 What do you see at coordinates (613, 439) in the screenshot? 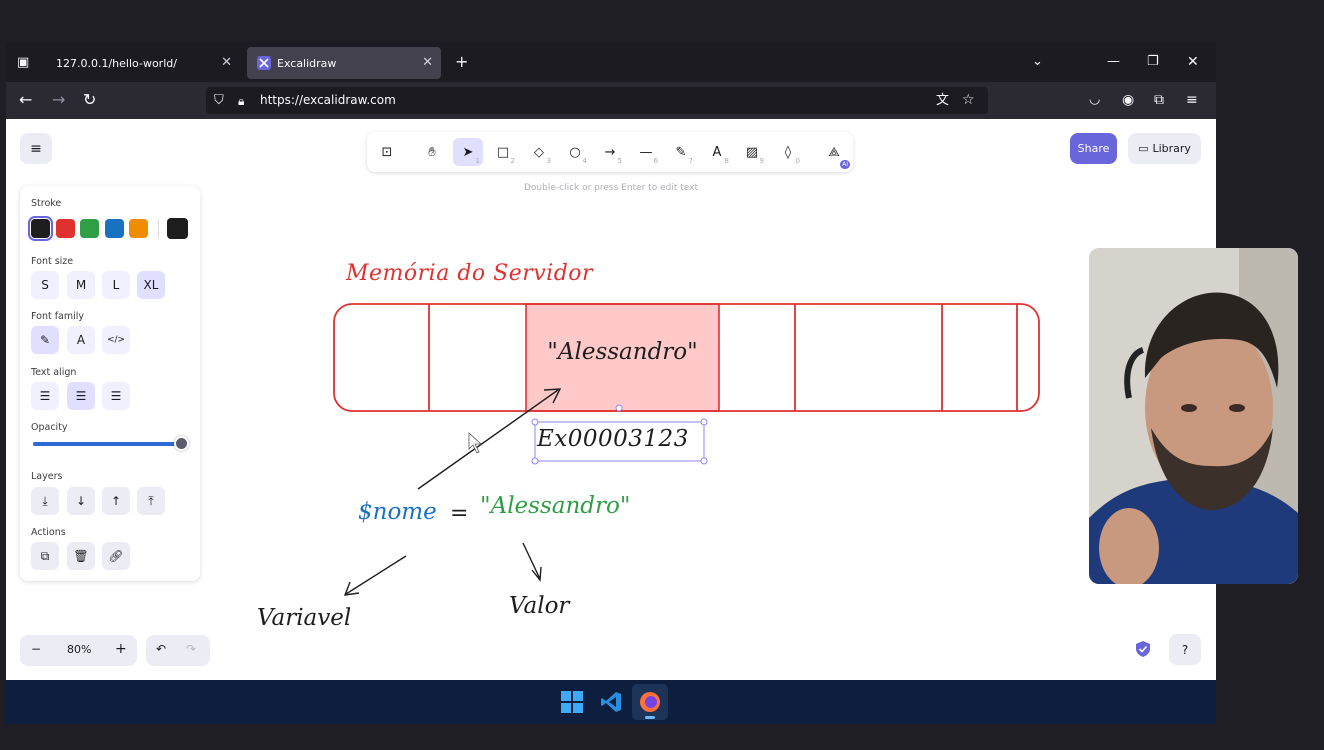
I see `memory-address: Ex00003123` at bounding box center [613, 439].